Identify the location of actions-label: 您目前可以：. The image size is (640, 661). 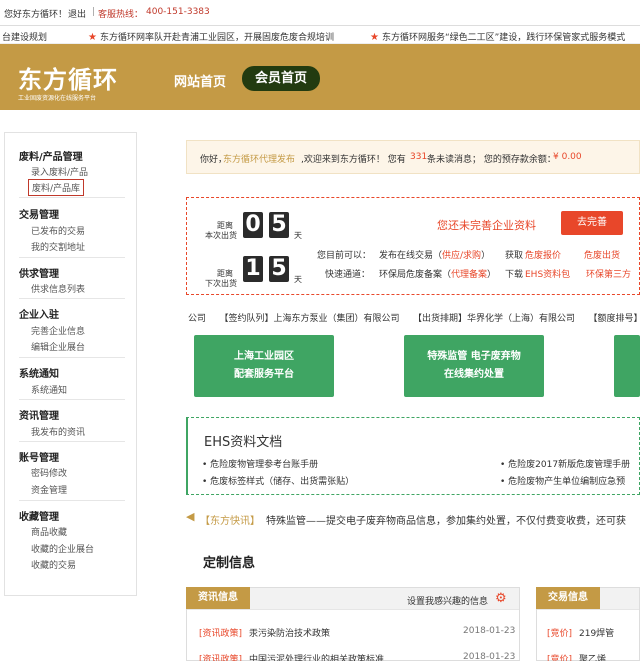
(344, 256).